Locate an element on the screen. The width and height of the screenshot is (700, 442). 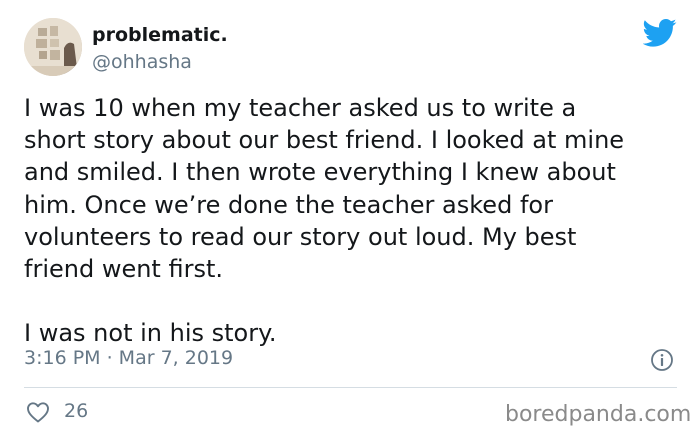
info-circle-icon is located at coordinates (662, 360).